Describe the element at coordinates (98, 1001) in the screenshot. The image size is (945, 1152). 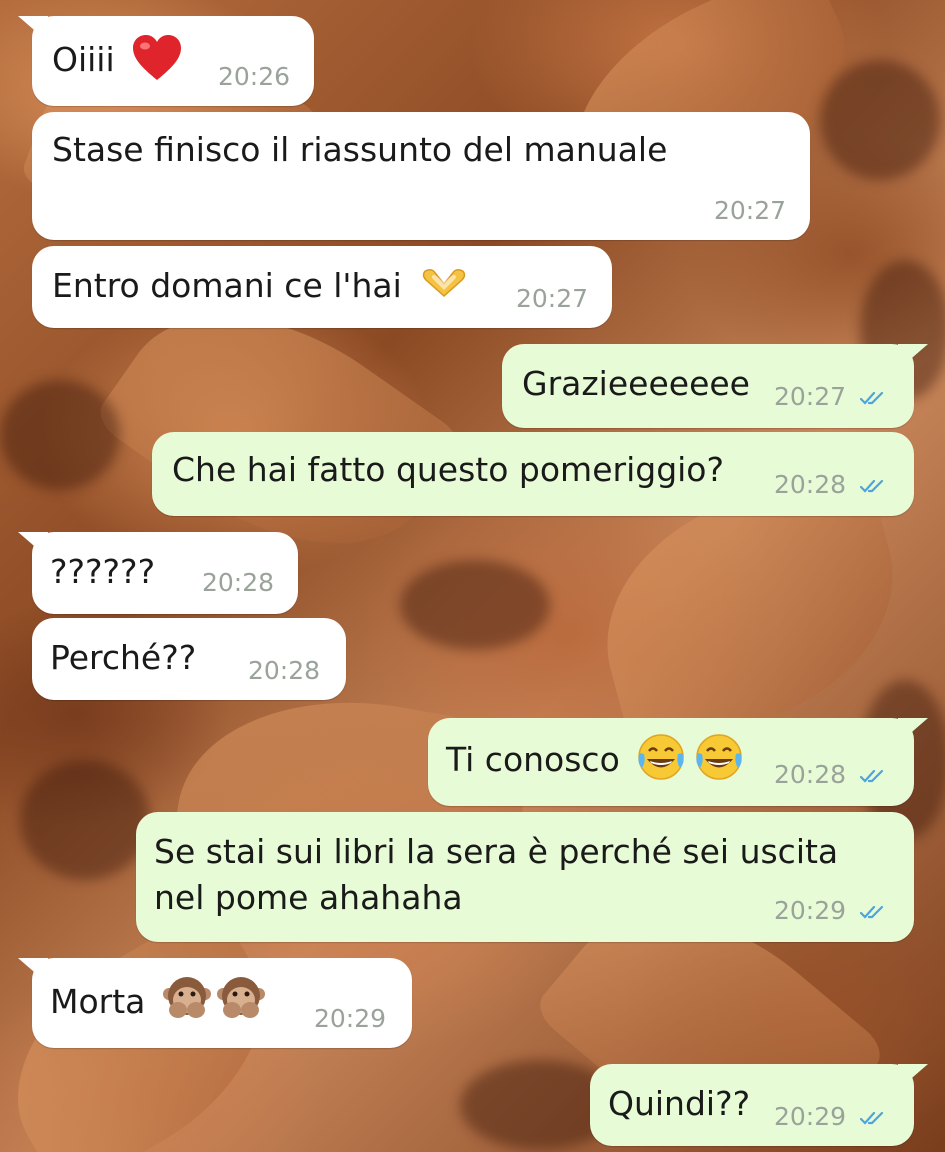
I see `message-text: Morta` at that location.